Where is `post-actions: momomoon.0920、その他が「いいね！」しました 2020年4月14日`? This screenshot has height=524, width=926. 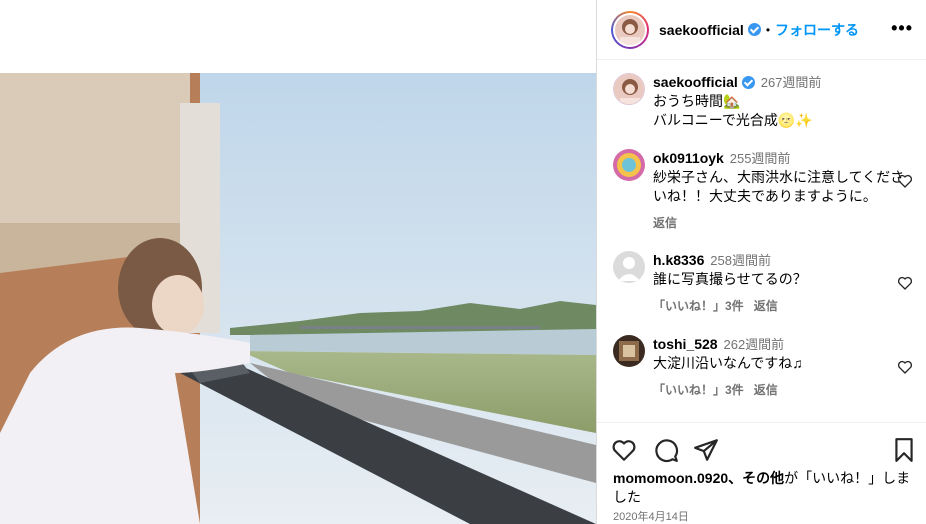 post-actions: momomoon.0920、その他が「いいね！」しました 2020年4月14日 is located at coordinates (761, 473).